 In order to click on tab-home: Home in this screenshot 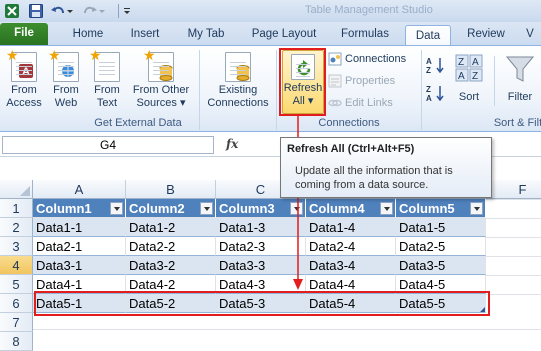, I will do `click(88, 35)`.